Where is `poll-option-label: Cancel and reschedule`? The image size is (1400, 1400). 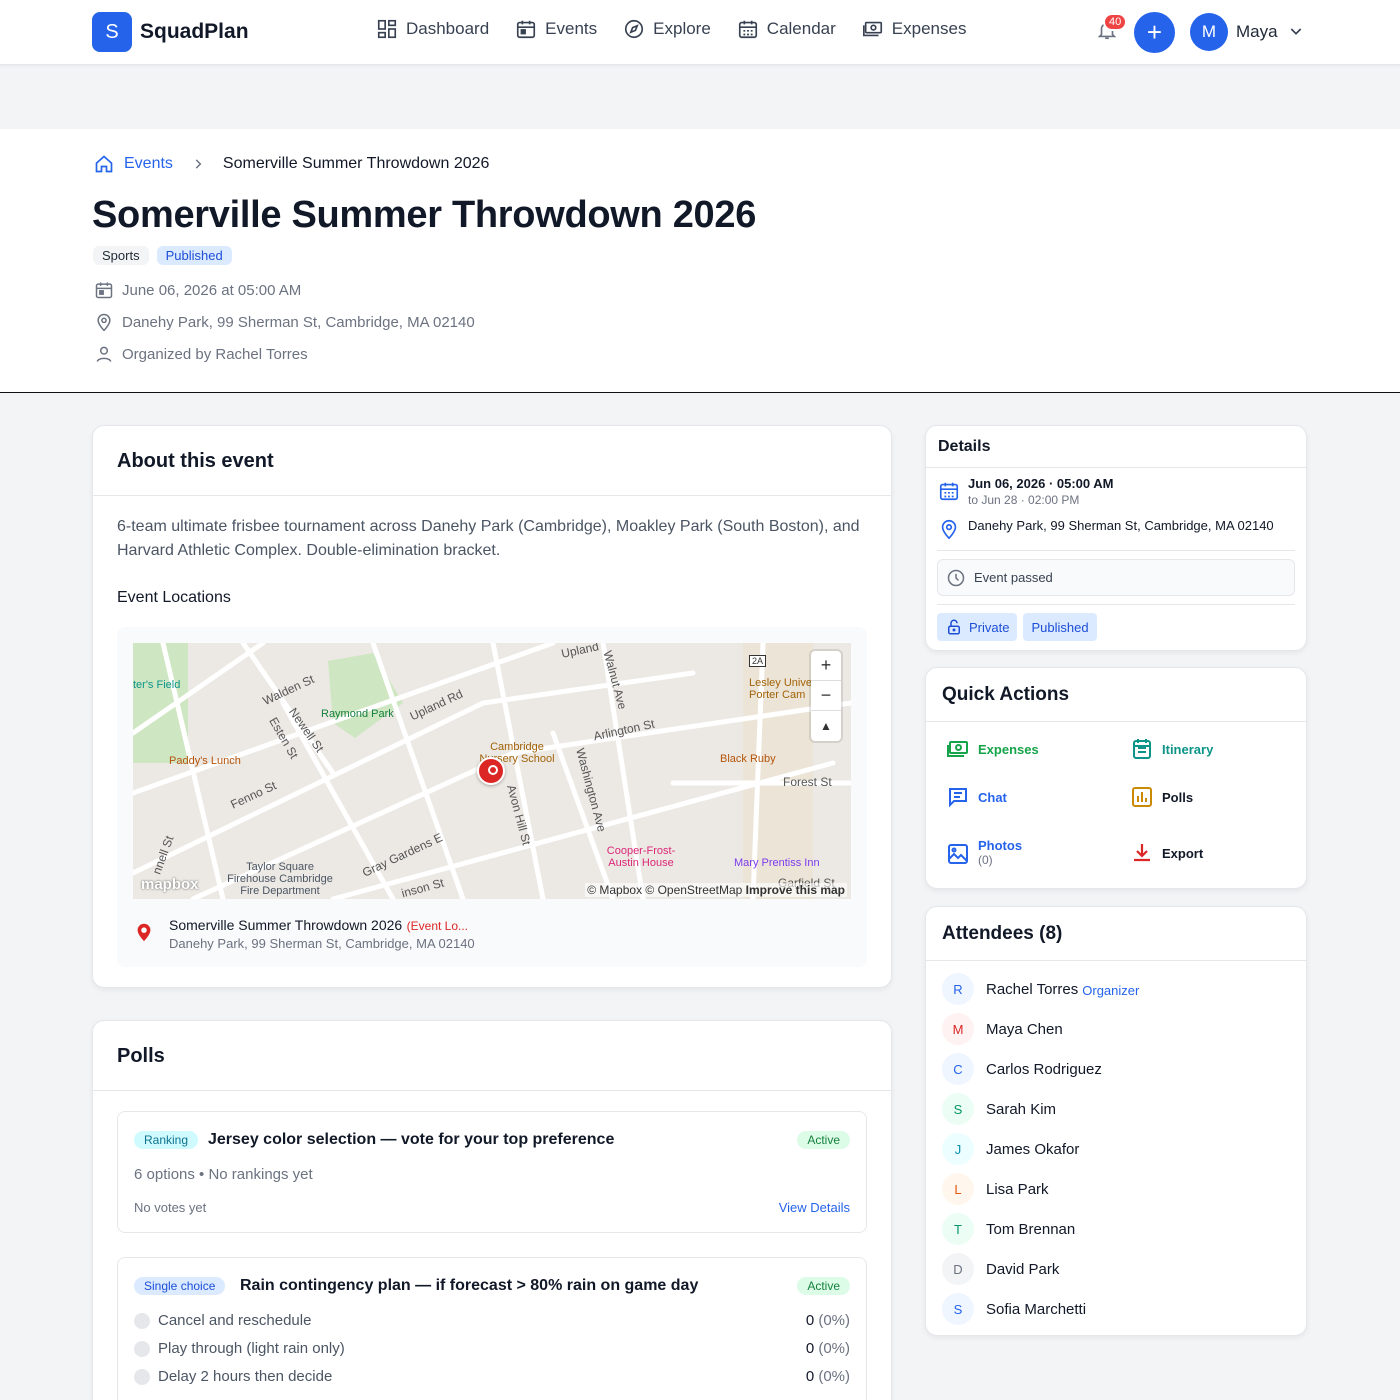 poll-option-label: Cancel and reschedule is located at coordinates (235, 1320).